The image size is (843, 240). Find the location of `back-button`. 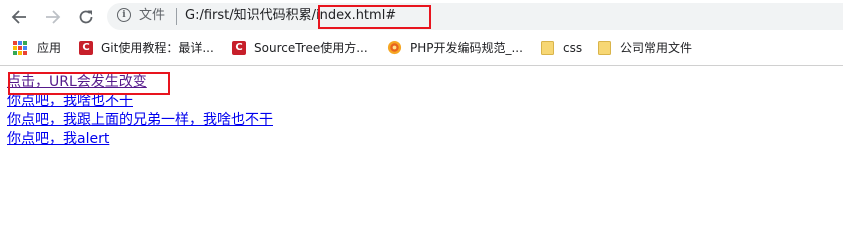

back-button is located at coordinates (19, 17).